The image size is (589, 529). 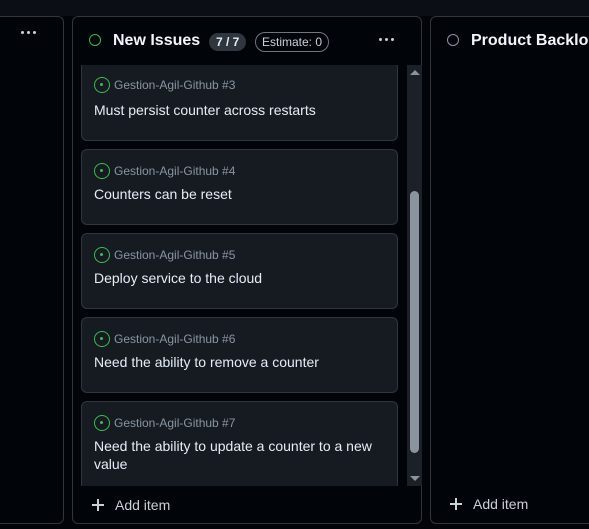 I want to click on scrollbar-thumb, so click(x=414, y=322).